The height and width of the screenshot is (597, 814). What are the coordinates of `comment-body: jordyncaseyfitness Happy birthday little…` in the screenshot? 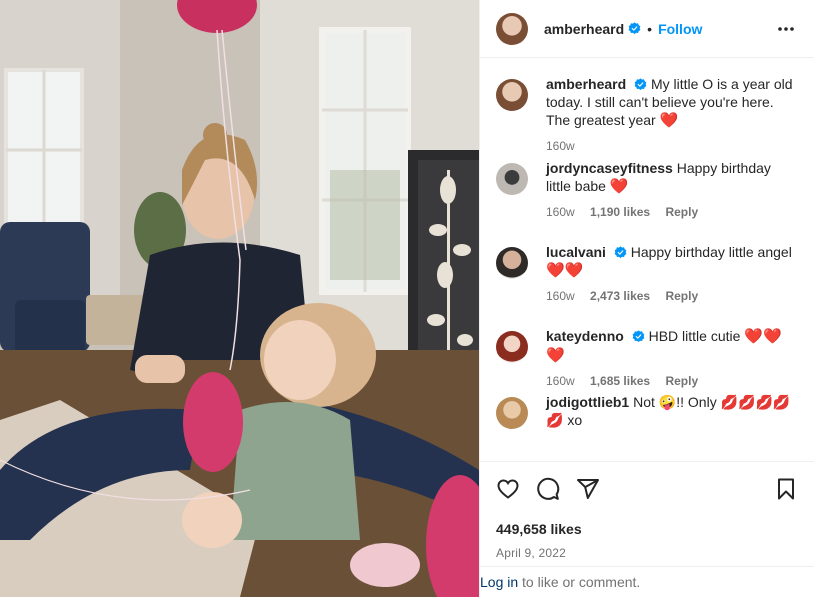 It's located at (672, 189).